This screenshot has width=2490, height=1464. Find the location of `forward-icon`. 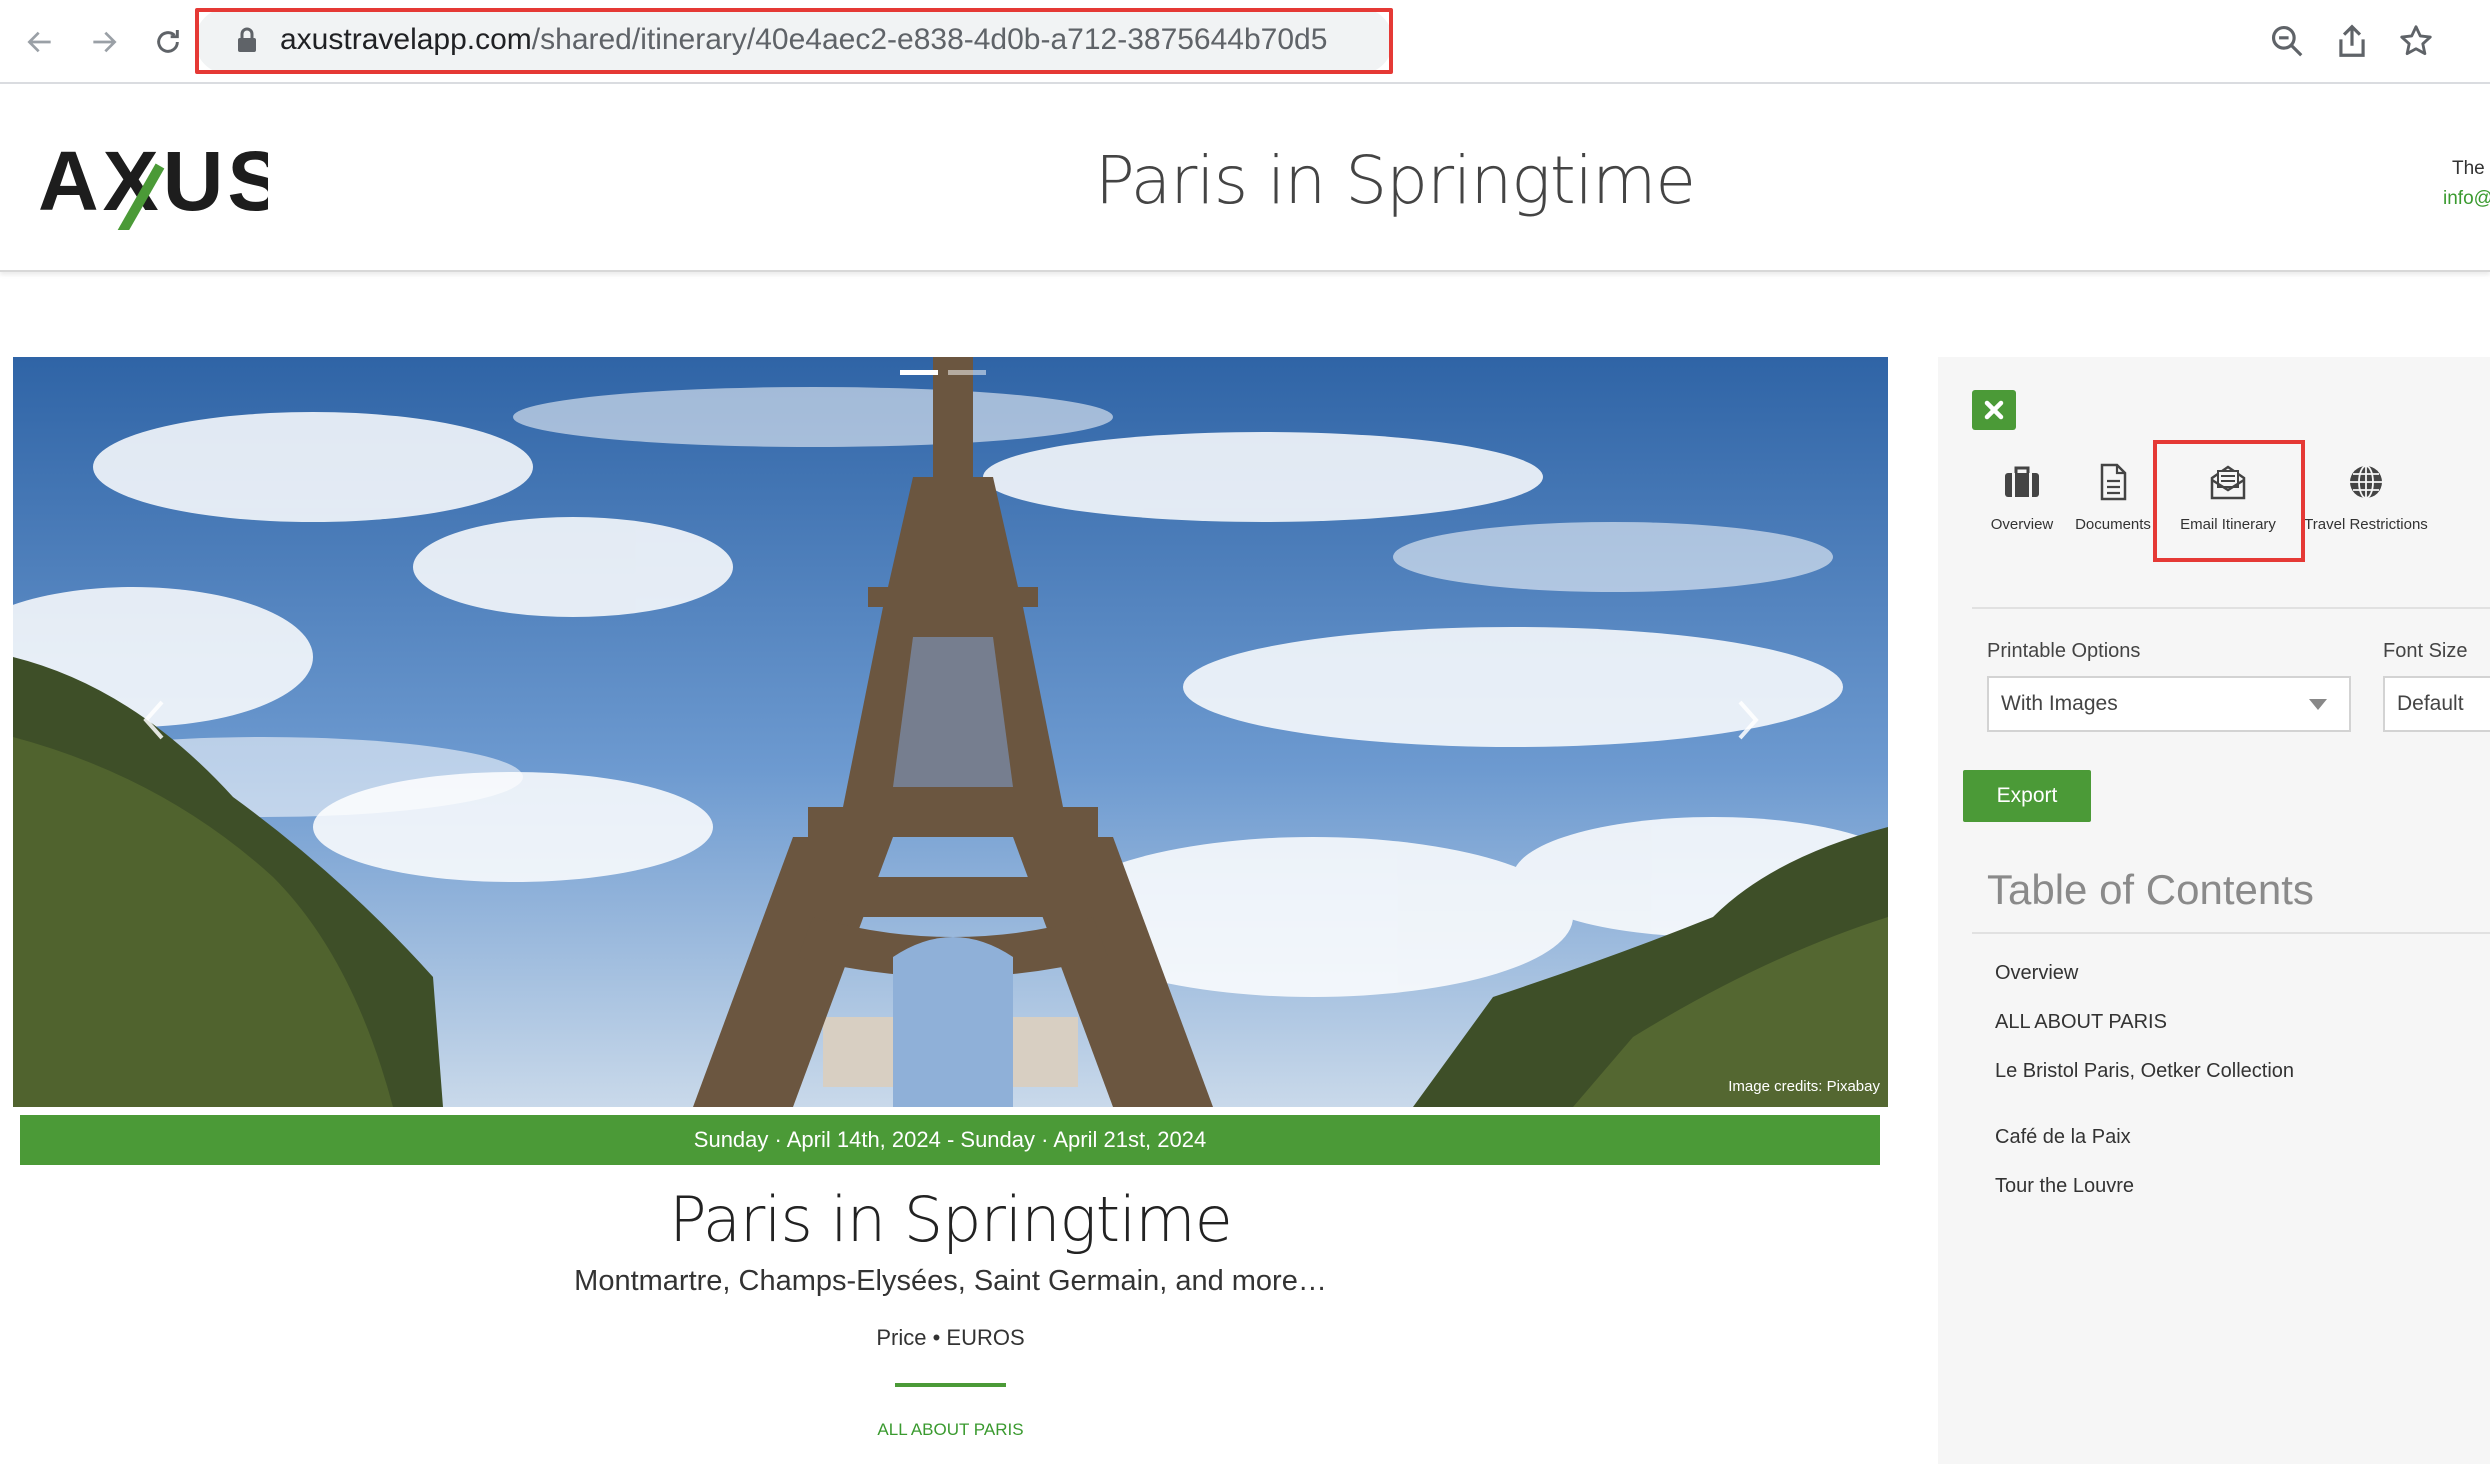

forward-icon is located at coordinates (104, 42).